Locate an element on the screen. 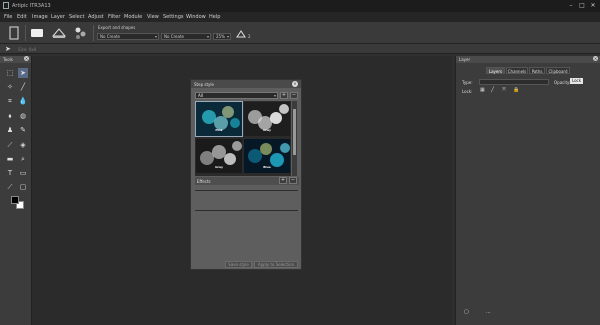 The width and height of the screenshot is (600, 325). menu-settings: Settings is located at coordinates (173, 17).